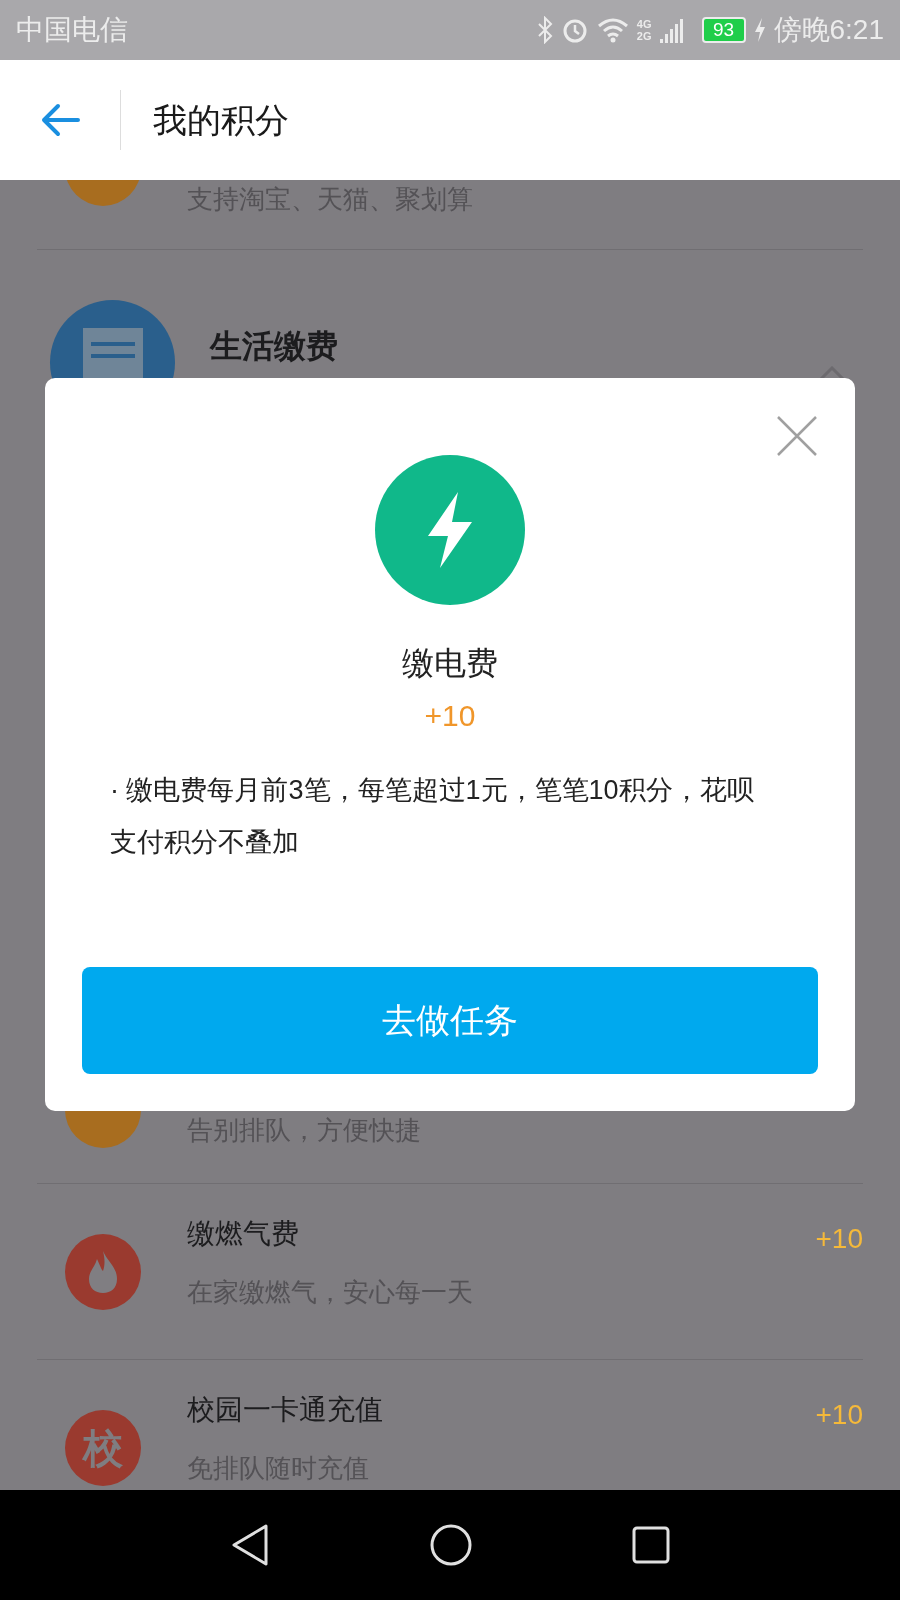 Image resolution: width=900 pixels, height=1600 pixels. Describe the element at coordinates (759, 30) in the screenshot. I see `charging-icon` at that location.